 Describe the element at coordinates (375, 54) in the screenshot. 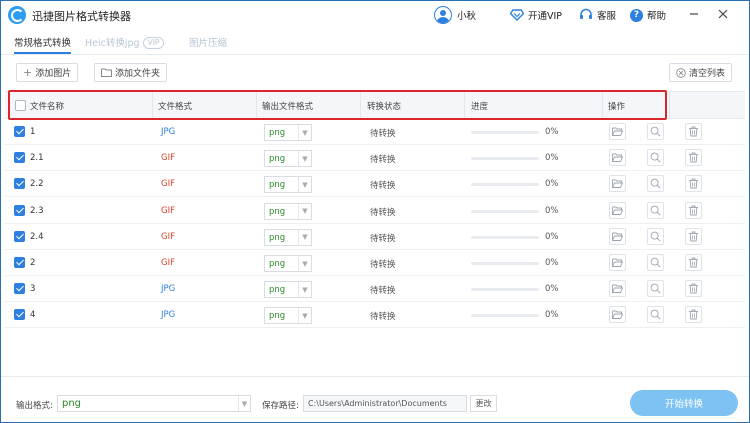

I see `tabs-divider` at that location.